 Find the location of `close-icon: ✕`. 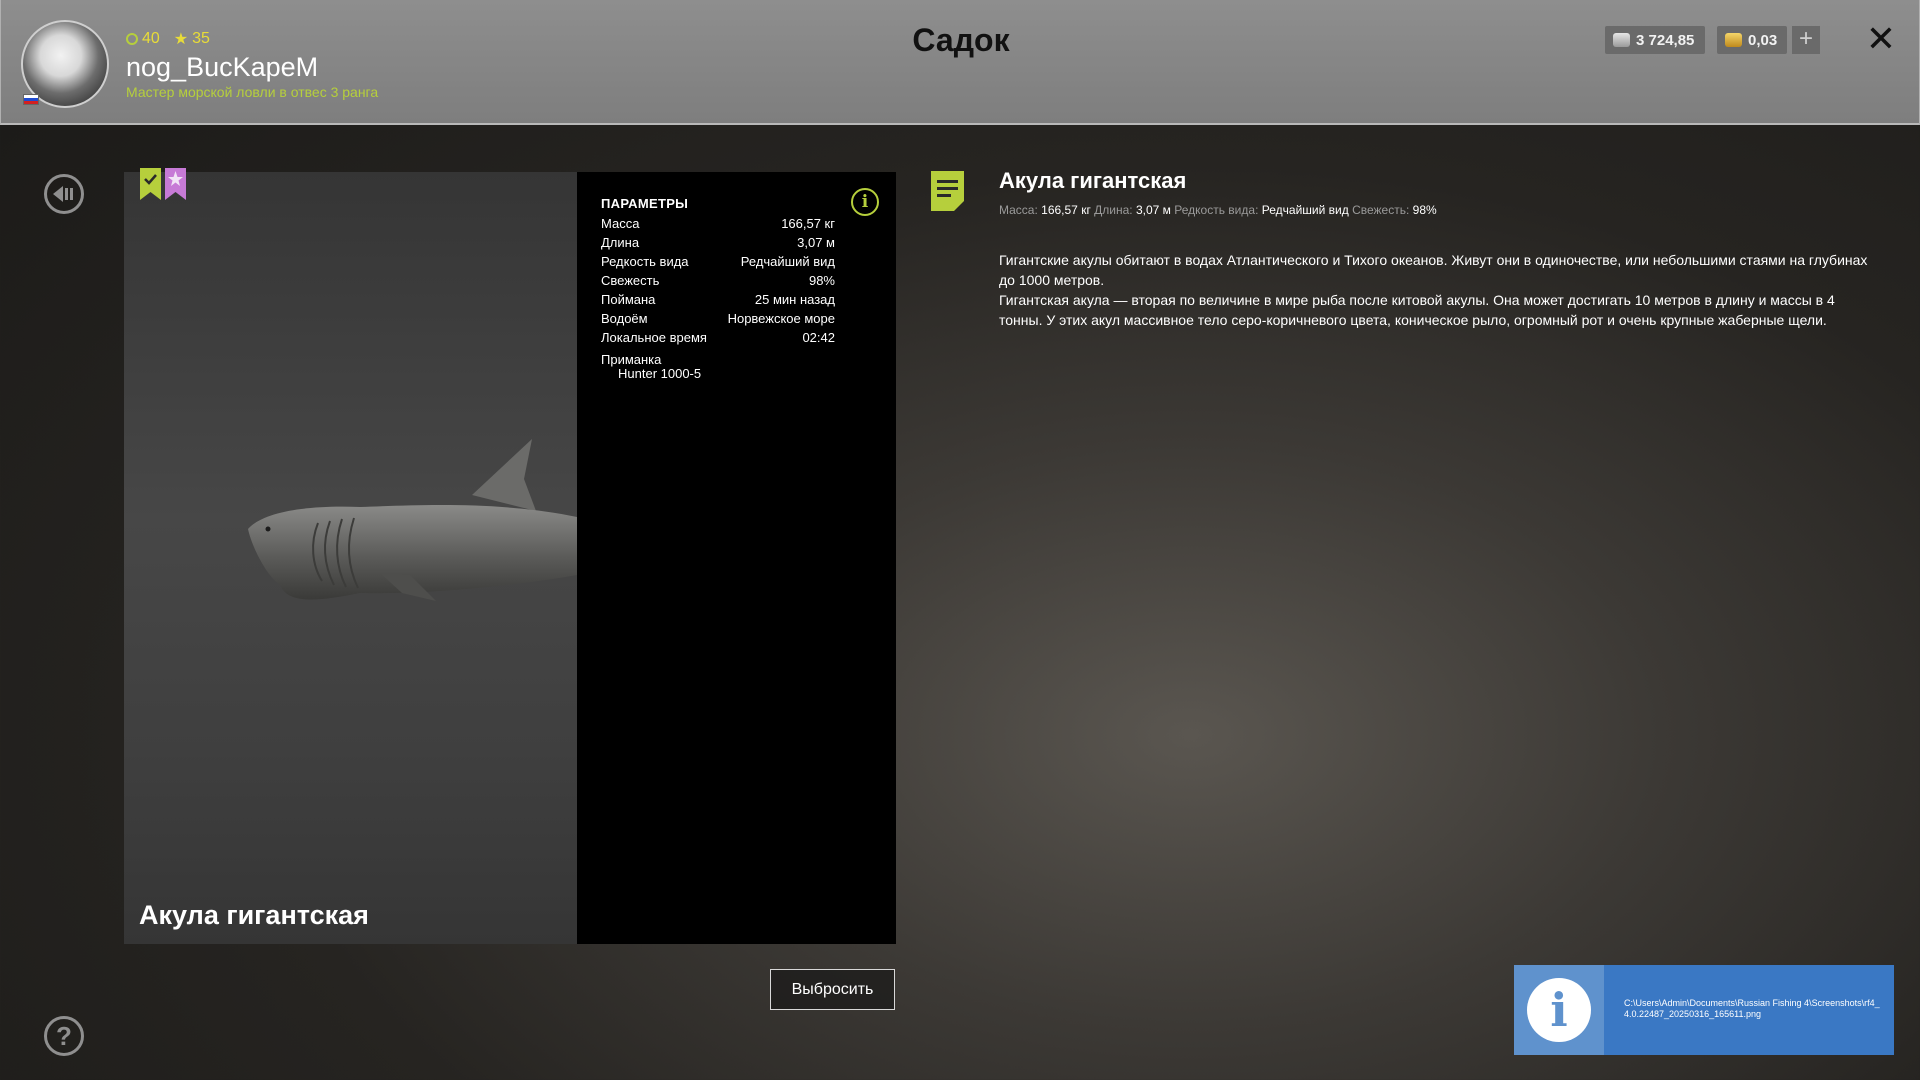

close-icon: ✕ is located at coordinates (1881, 39).